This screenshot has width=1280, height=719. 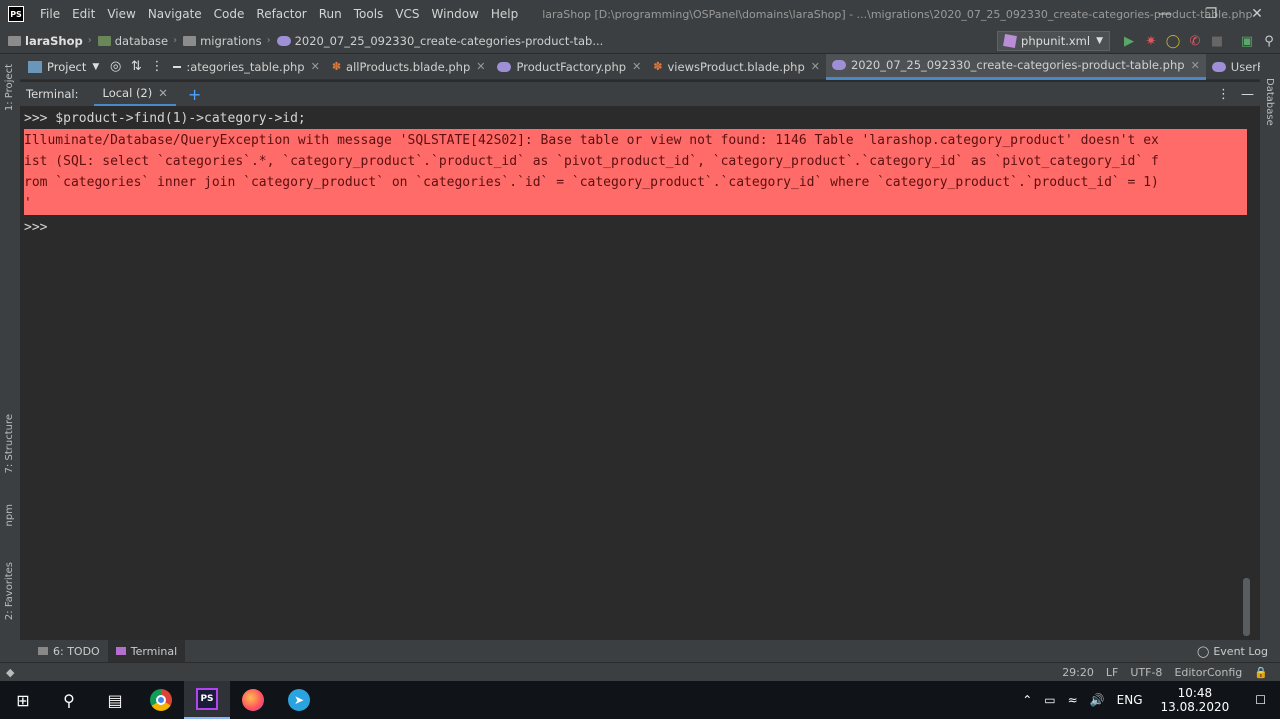 What do you see at coordinates (43, 651) in the screenshot?
I see `todo-icon` at bounding box center [43, 651].